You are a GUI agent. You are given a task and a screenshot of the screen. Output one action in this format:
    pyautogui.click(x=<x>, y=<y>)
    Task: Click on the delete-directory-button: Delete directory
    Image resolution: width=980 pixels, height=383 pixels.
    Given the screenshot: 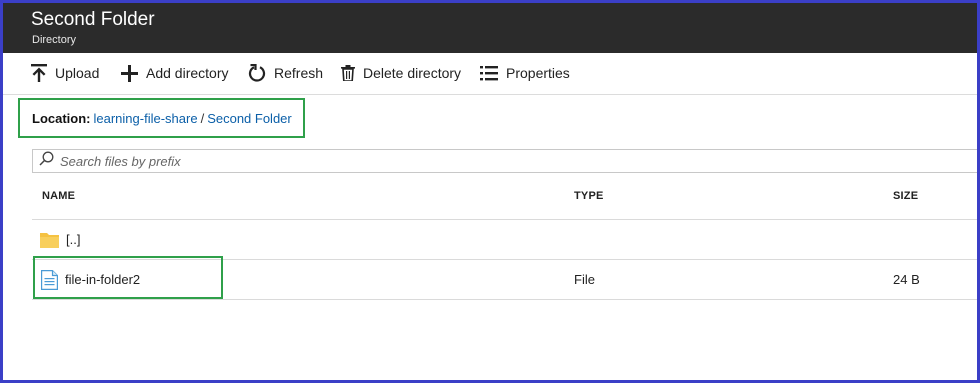 What is the action you would take?
    pyautogui.click(x=401, y=73)
    